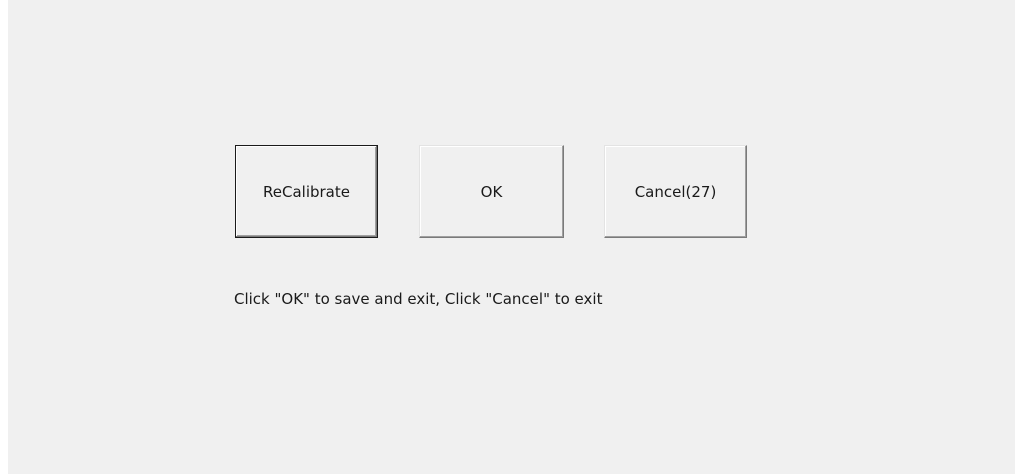 This screenshot has height=474, width=1015. I want to click on recalibrate-button: ReCalibrate, so click(306, 191).